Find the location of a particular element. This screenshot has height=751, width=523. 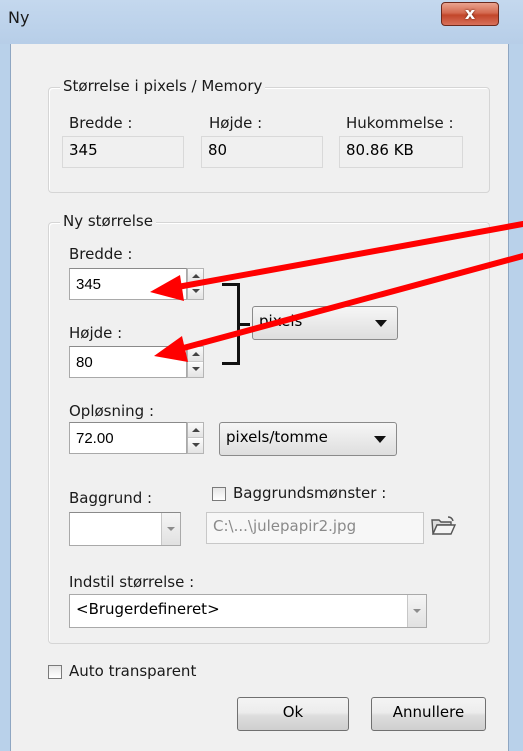

annotation-arrow-height is located at coordinates (338, 307).